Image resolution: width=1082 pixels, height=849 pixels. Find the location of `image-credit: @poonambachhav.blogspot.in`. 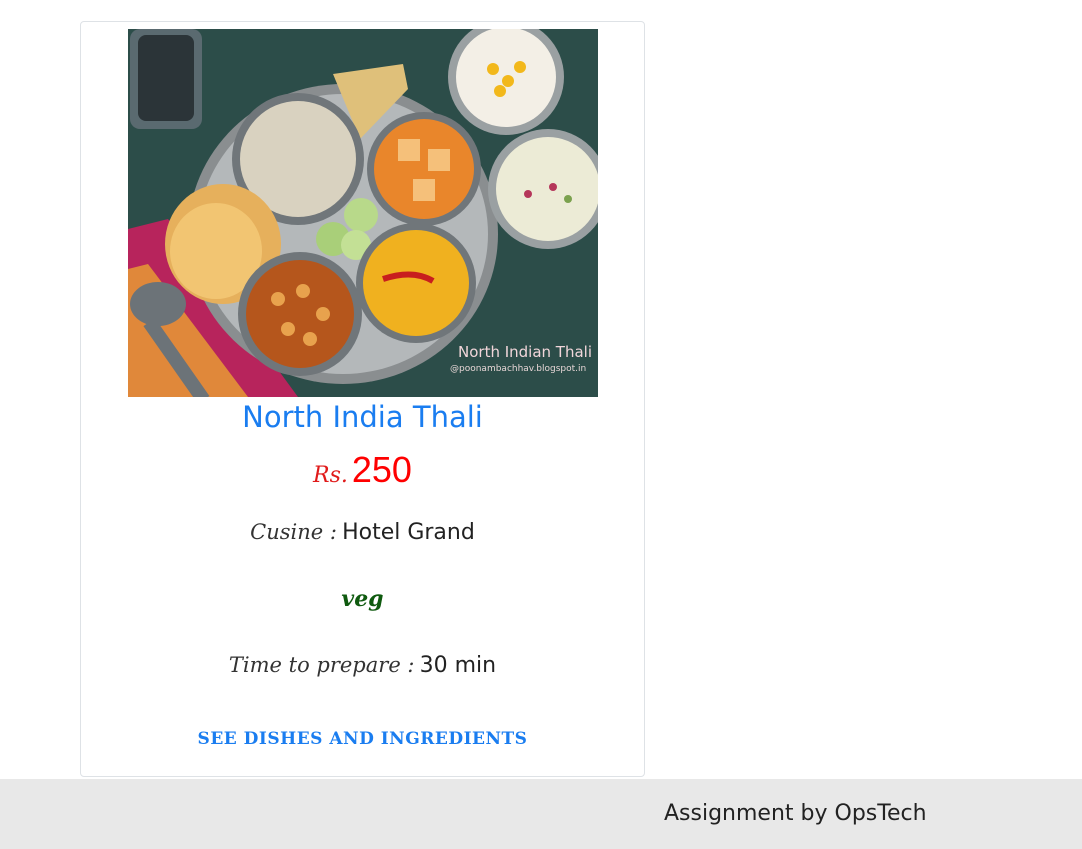

image-credit: @poonambachhav.blogspot.in is located at coordinates (518, 369).